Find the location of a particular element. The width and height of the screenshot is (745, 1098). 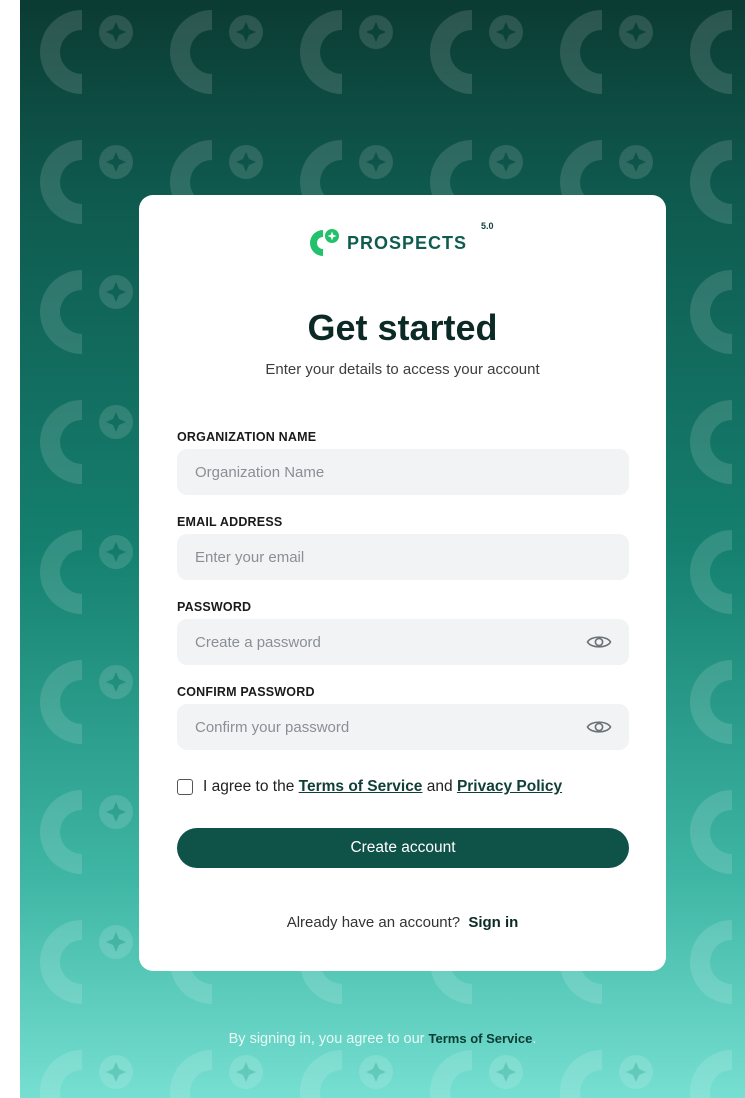

brand-logo: PROSPECTS 5.0 is located at coordinates (400, 241).